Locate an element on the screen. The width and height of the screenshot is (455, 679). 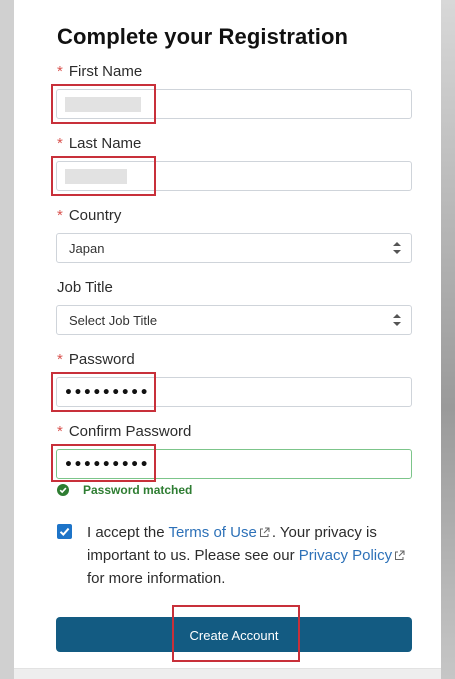
password-masked-value: ••••••••• is located at coordinates (107, 393).